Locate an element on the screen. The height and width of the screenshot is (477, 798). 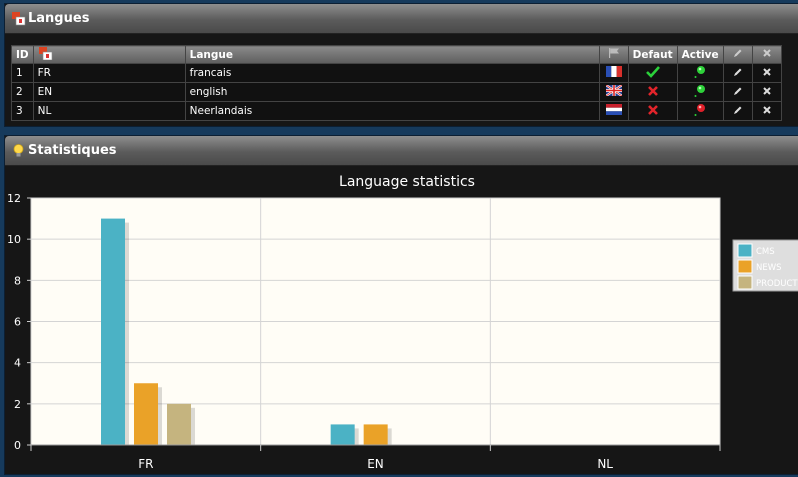
bar-news-en is located at coordinates (375, 434).